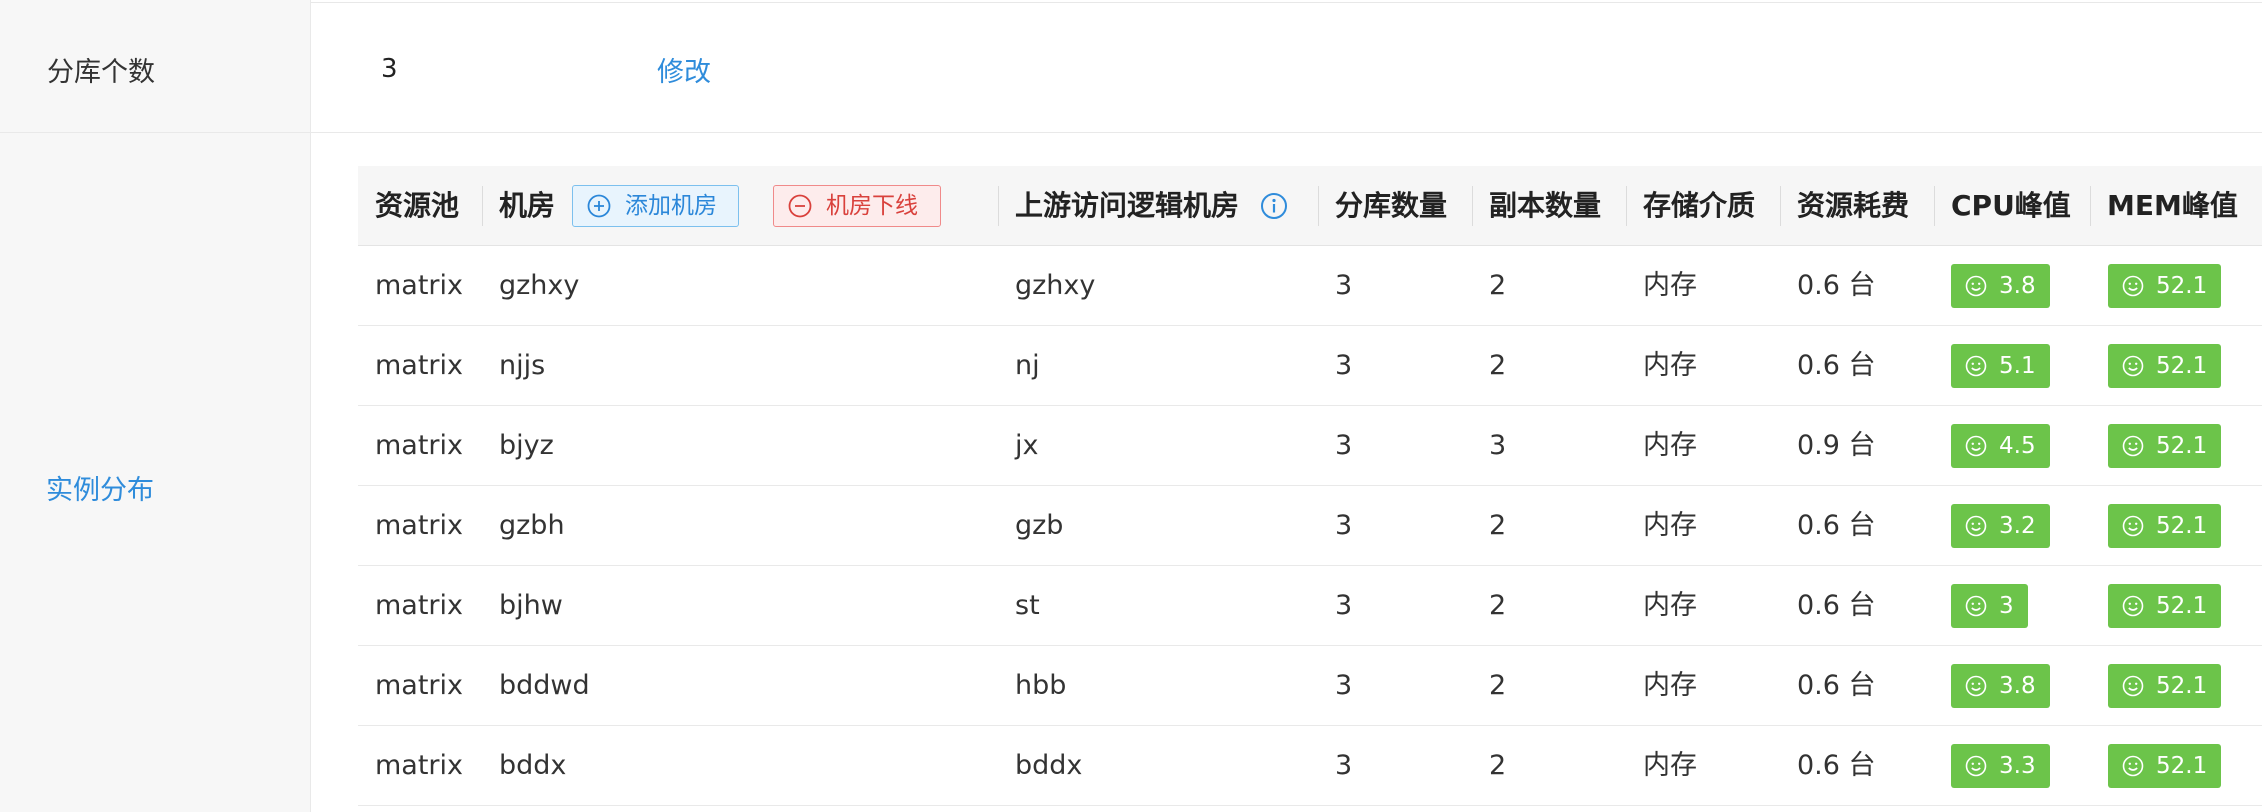 Image resolution: width=2262 pixels, height=812 pixels. I want to click on cell-room: bjyz, so click(526, 445).